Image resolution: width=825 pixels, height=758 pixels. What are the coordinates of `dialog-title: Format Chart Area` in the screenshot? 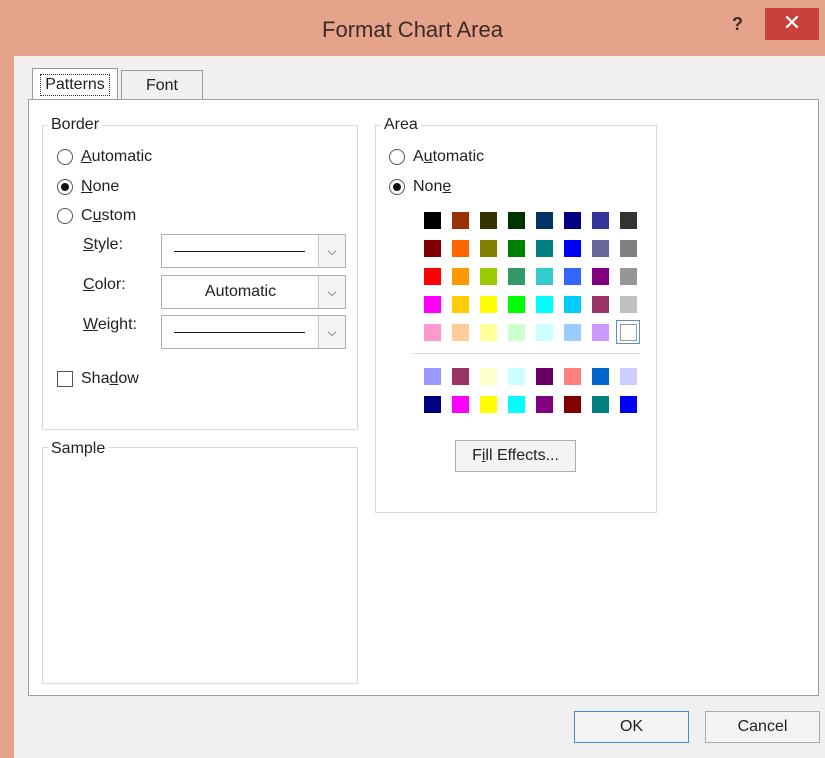 It's located at (412, 29).